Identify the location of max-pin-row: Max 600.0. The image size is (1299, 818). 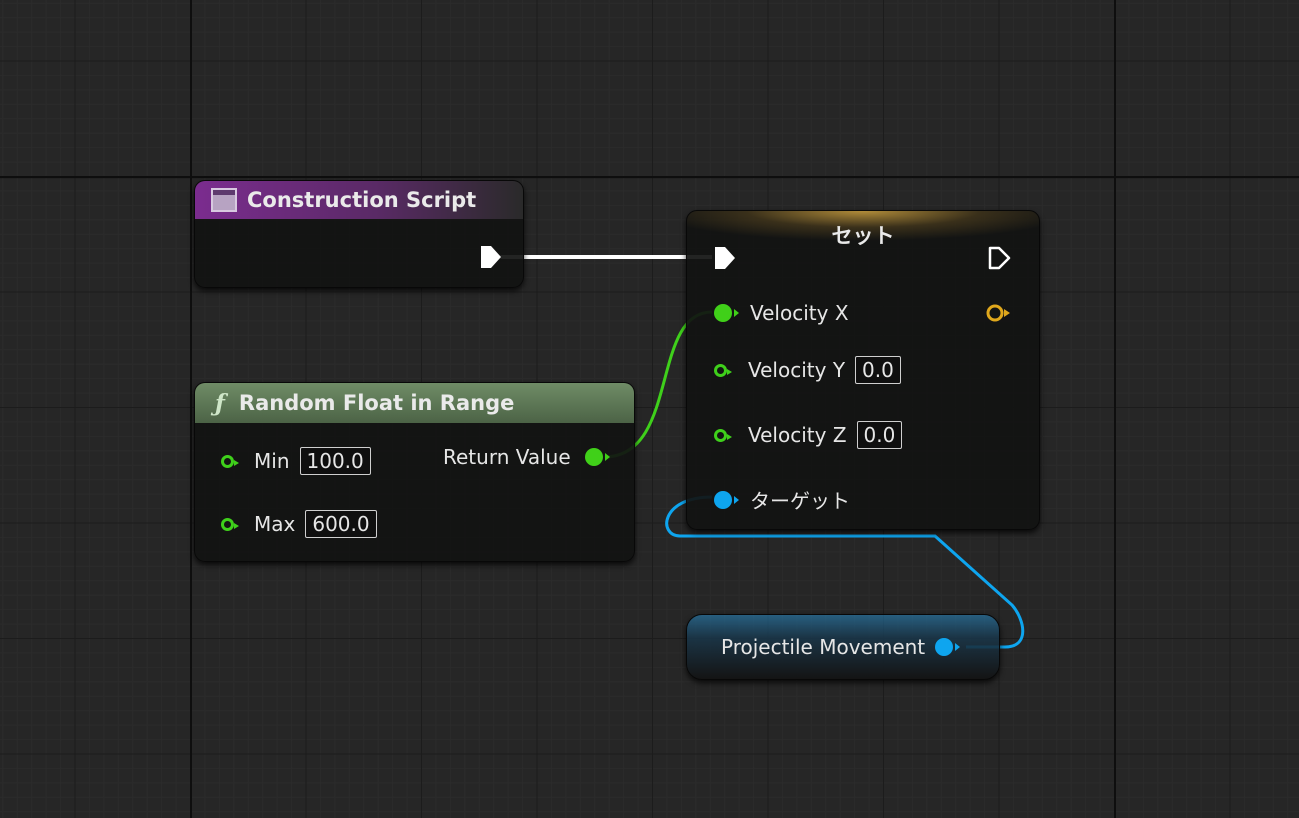
(299, 524).